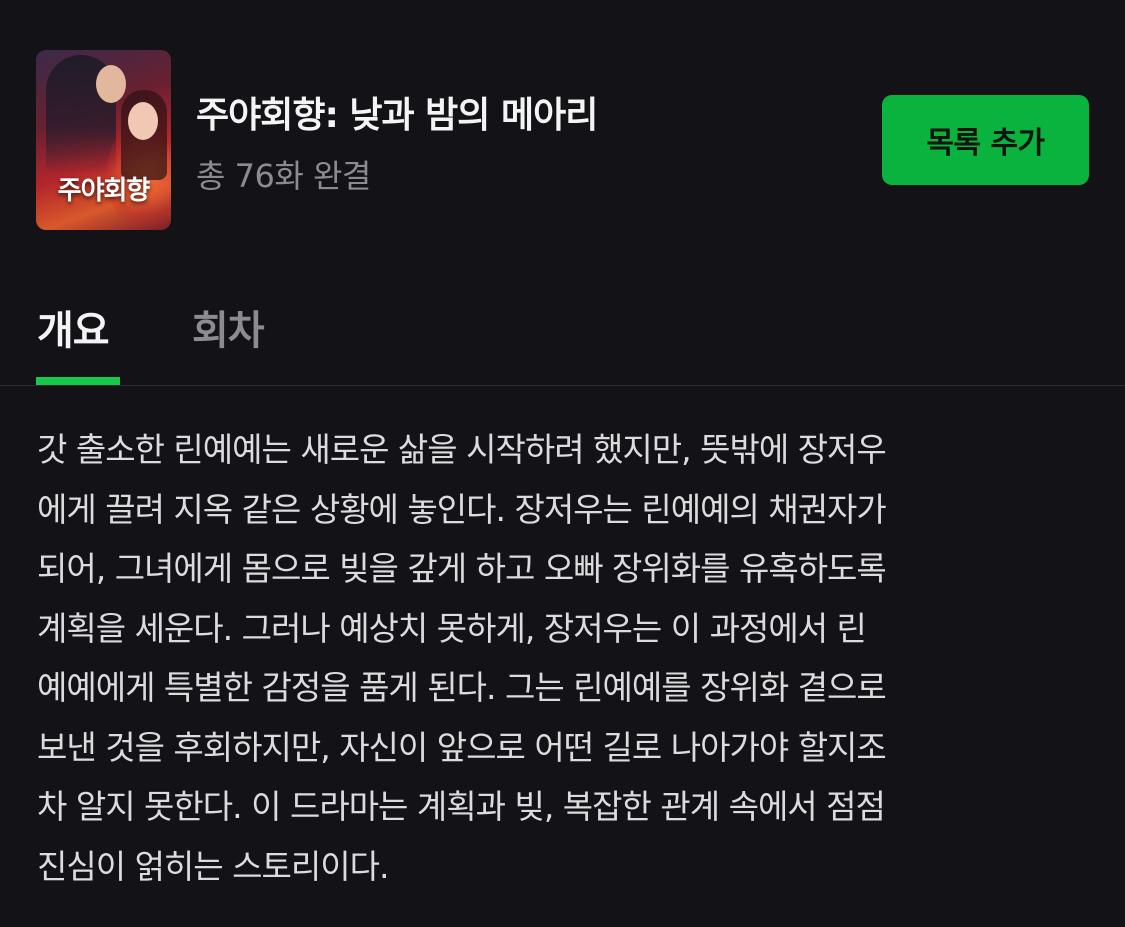 This screenshot has width=1125, height=927. Describe the element at coordinates (452, 628) in the screenshot. I see `synopsis-line: 계획을 세운다. 그러나 예상치 못하게, 장저우는 이 과정에서 린` at that location.